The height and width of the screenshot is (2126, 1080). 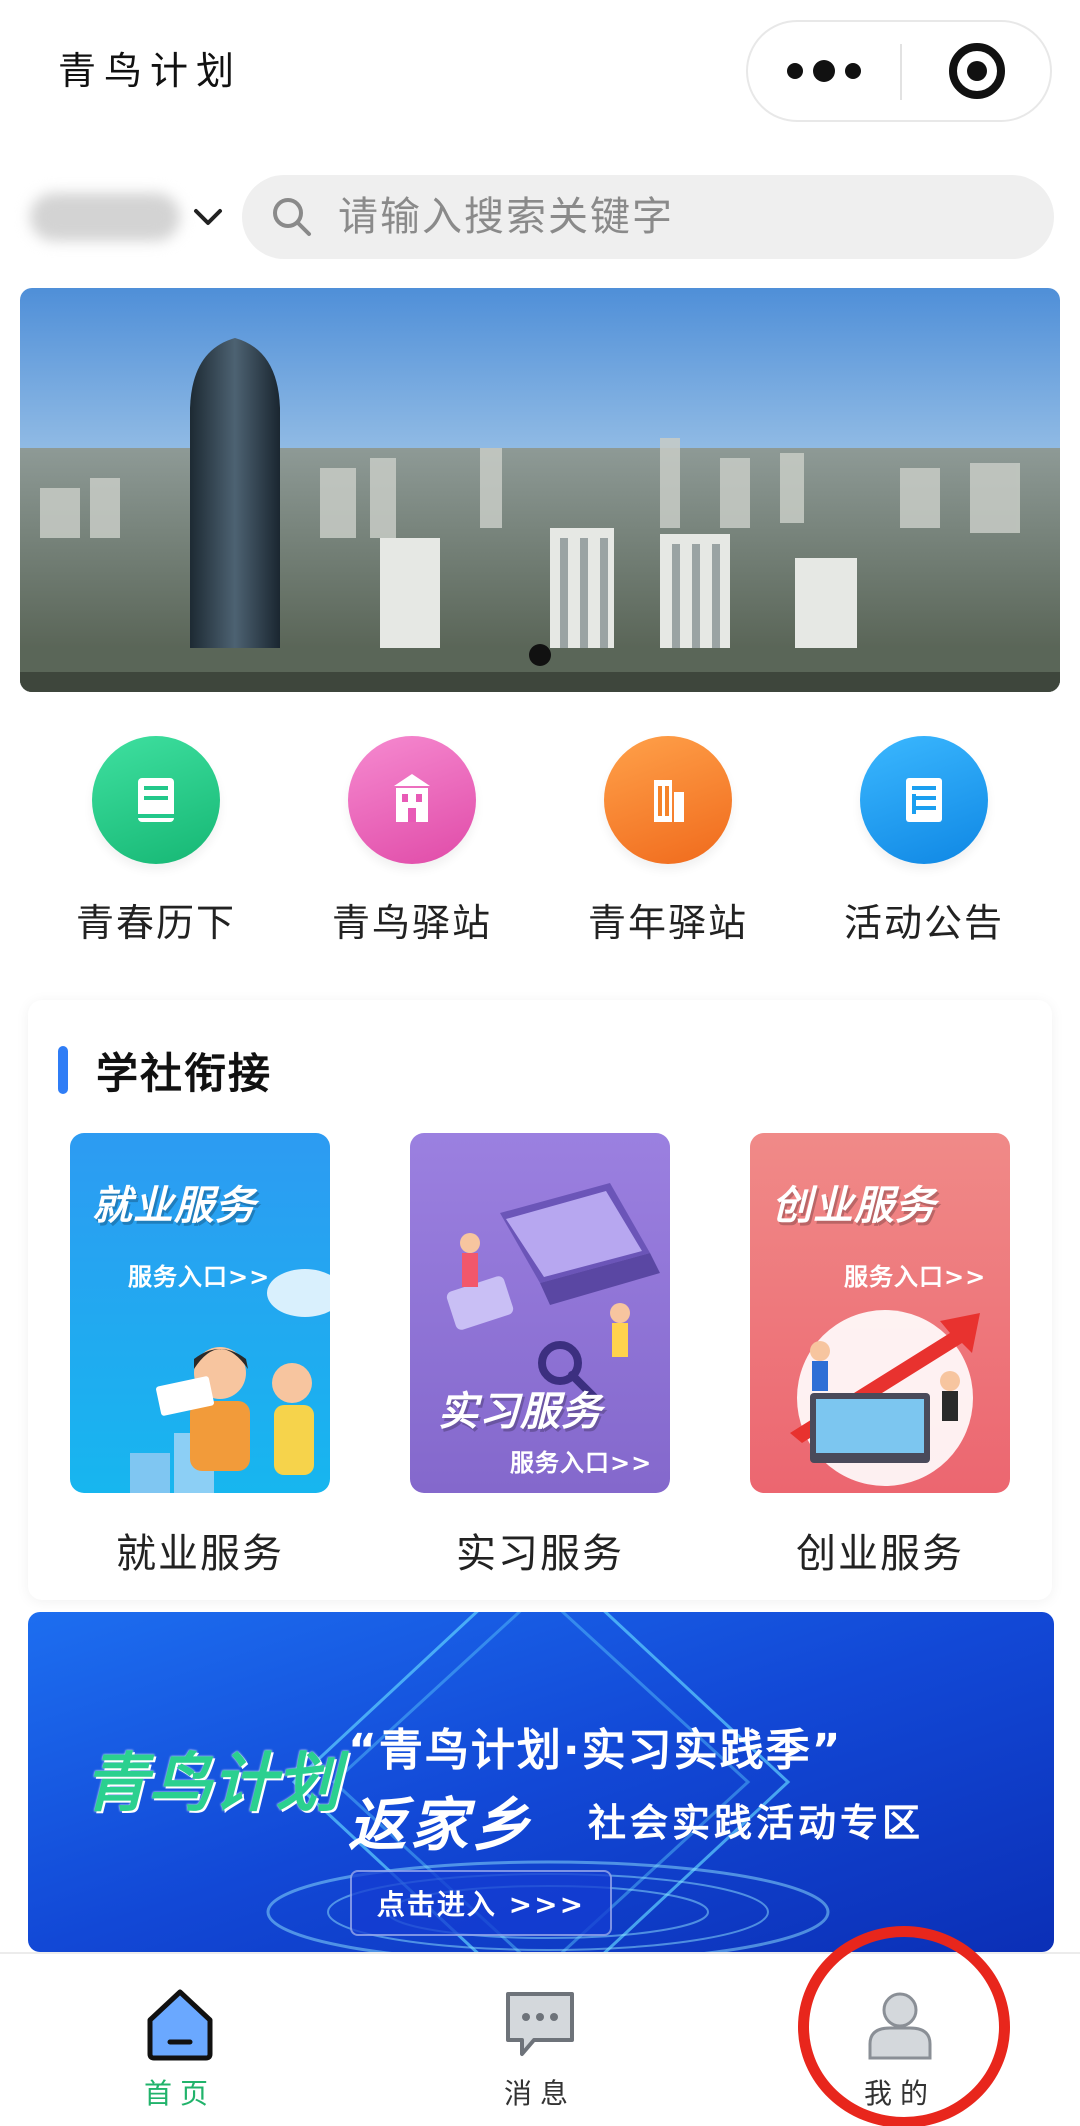 What do you see at coordinates (200, 1554) in the screenshot?
I see `service-label: 就业服务` at bounding box center [200, 1554].